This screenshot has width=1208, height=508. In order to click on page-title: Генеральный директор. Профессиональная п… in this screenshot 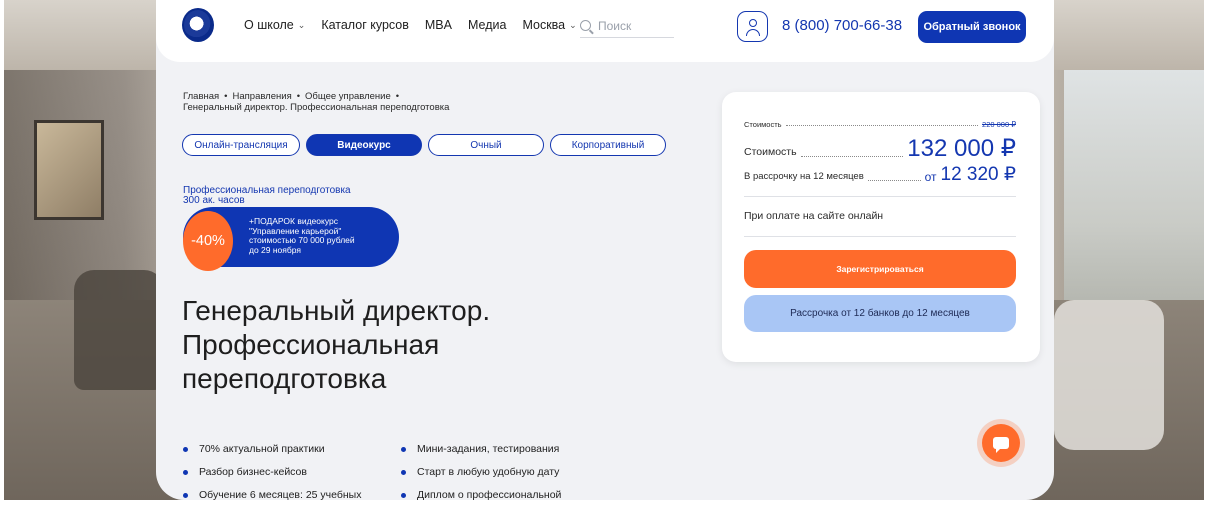, I will do `click(336, 344)`.